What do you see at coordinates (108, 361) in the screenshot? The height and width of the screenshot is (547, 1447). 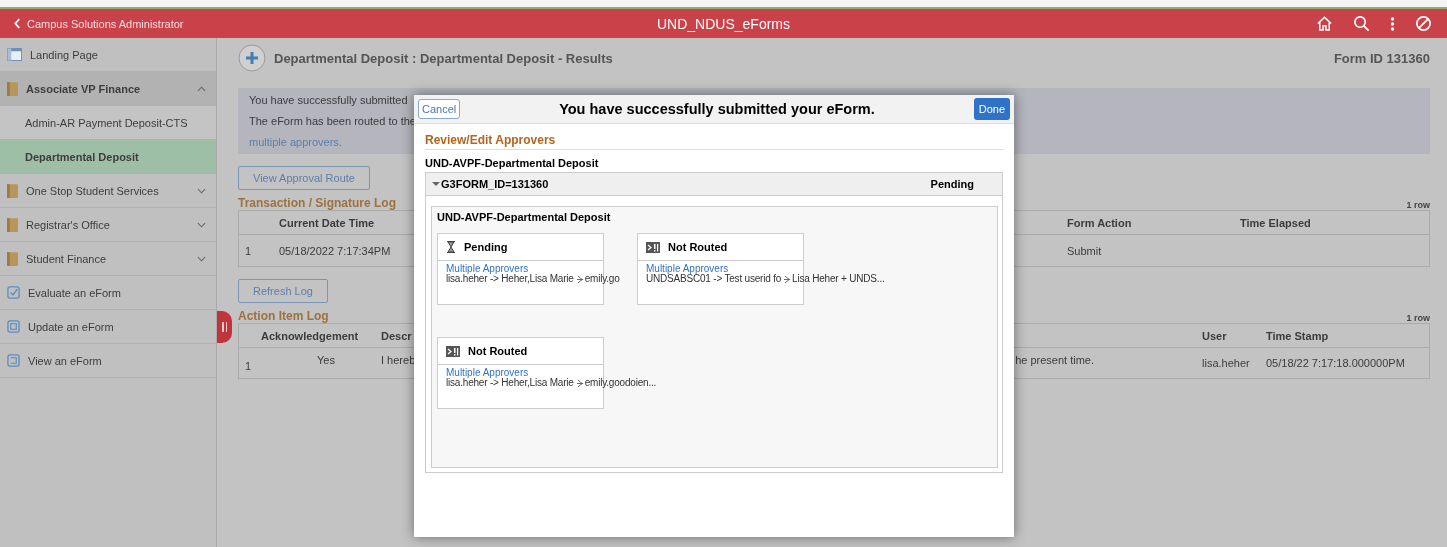 I see `sidebar-item: View an eForm` at bounding box center [108, 361].